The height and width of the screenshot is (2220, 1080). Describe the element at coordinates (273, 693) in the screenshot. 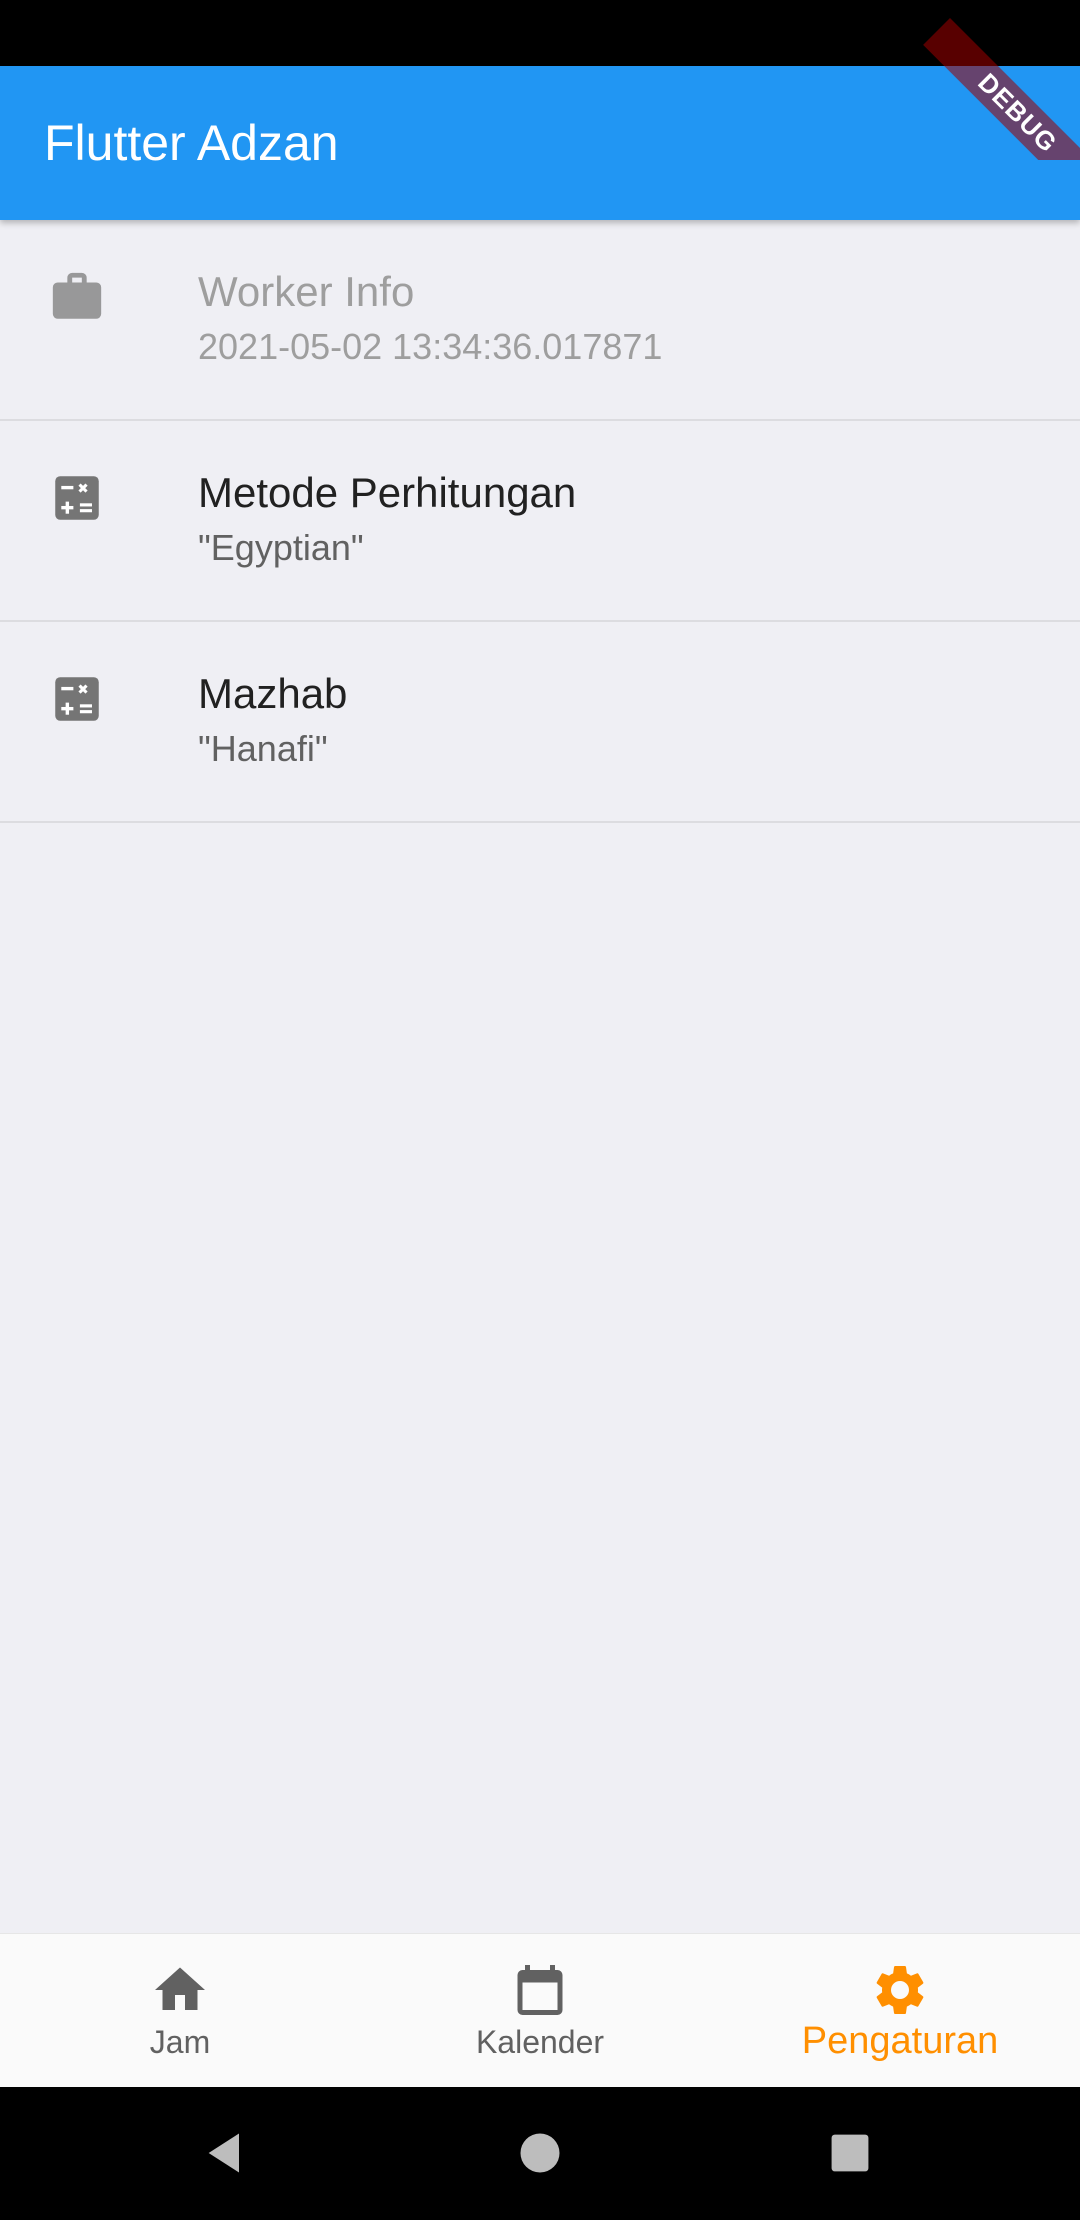

I see `settings-item-title: Mazhab` at that location.